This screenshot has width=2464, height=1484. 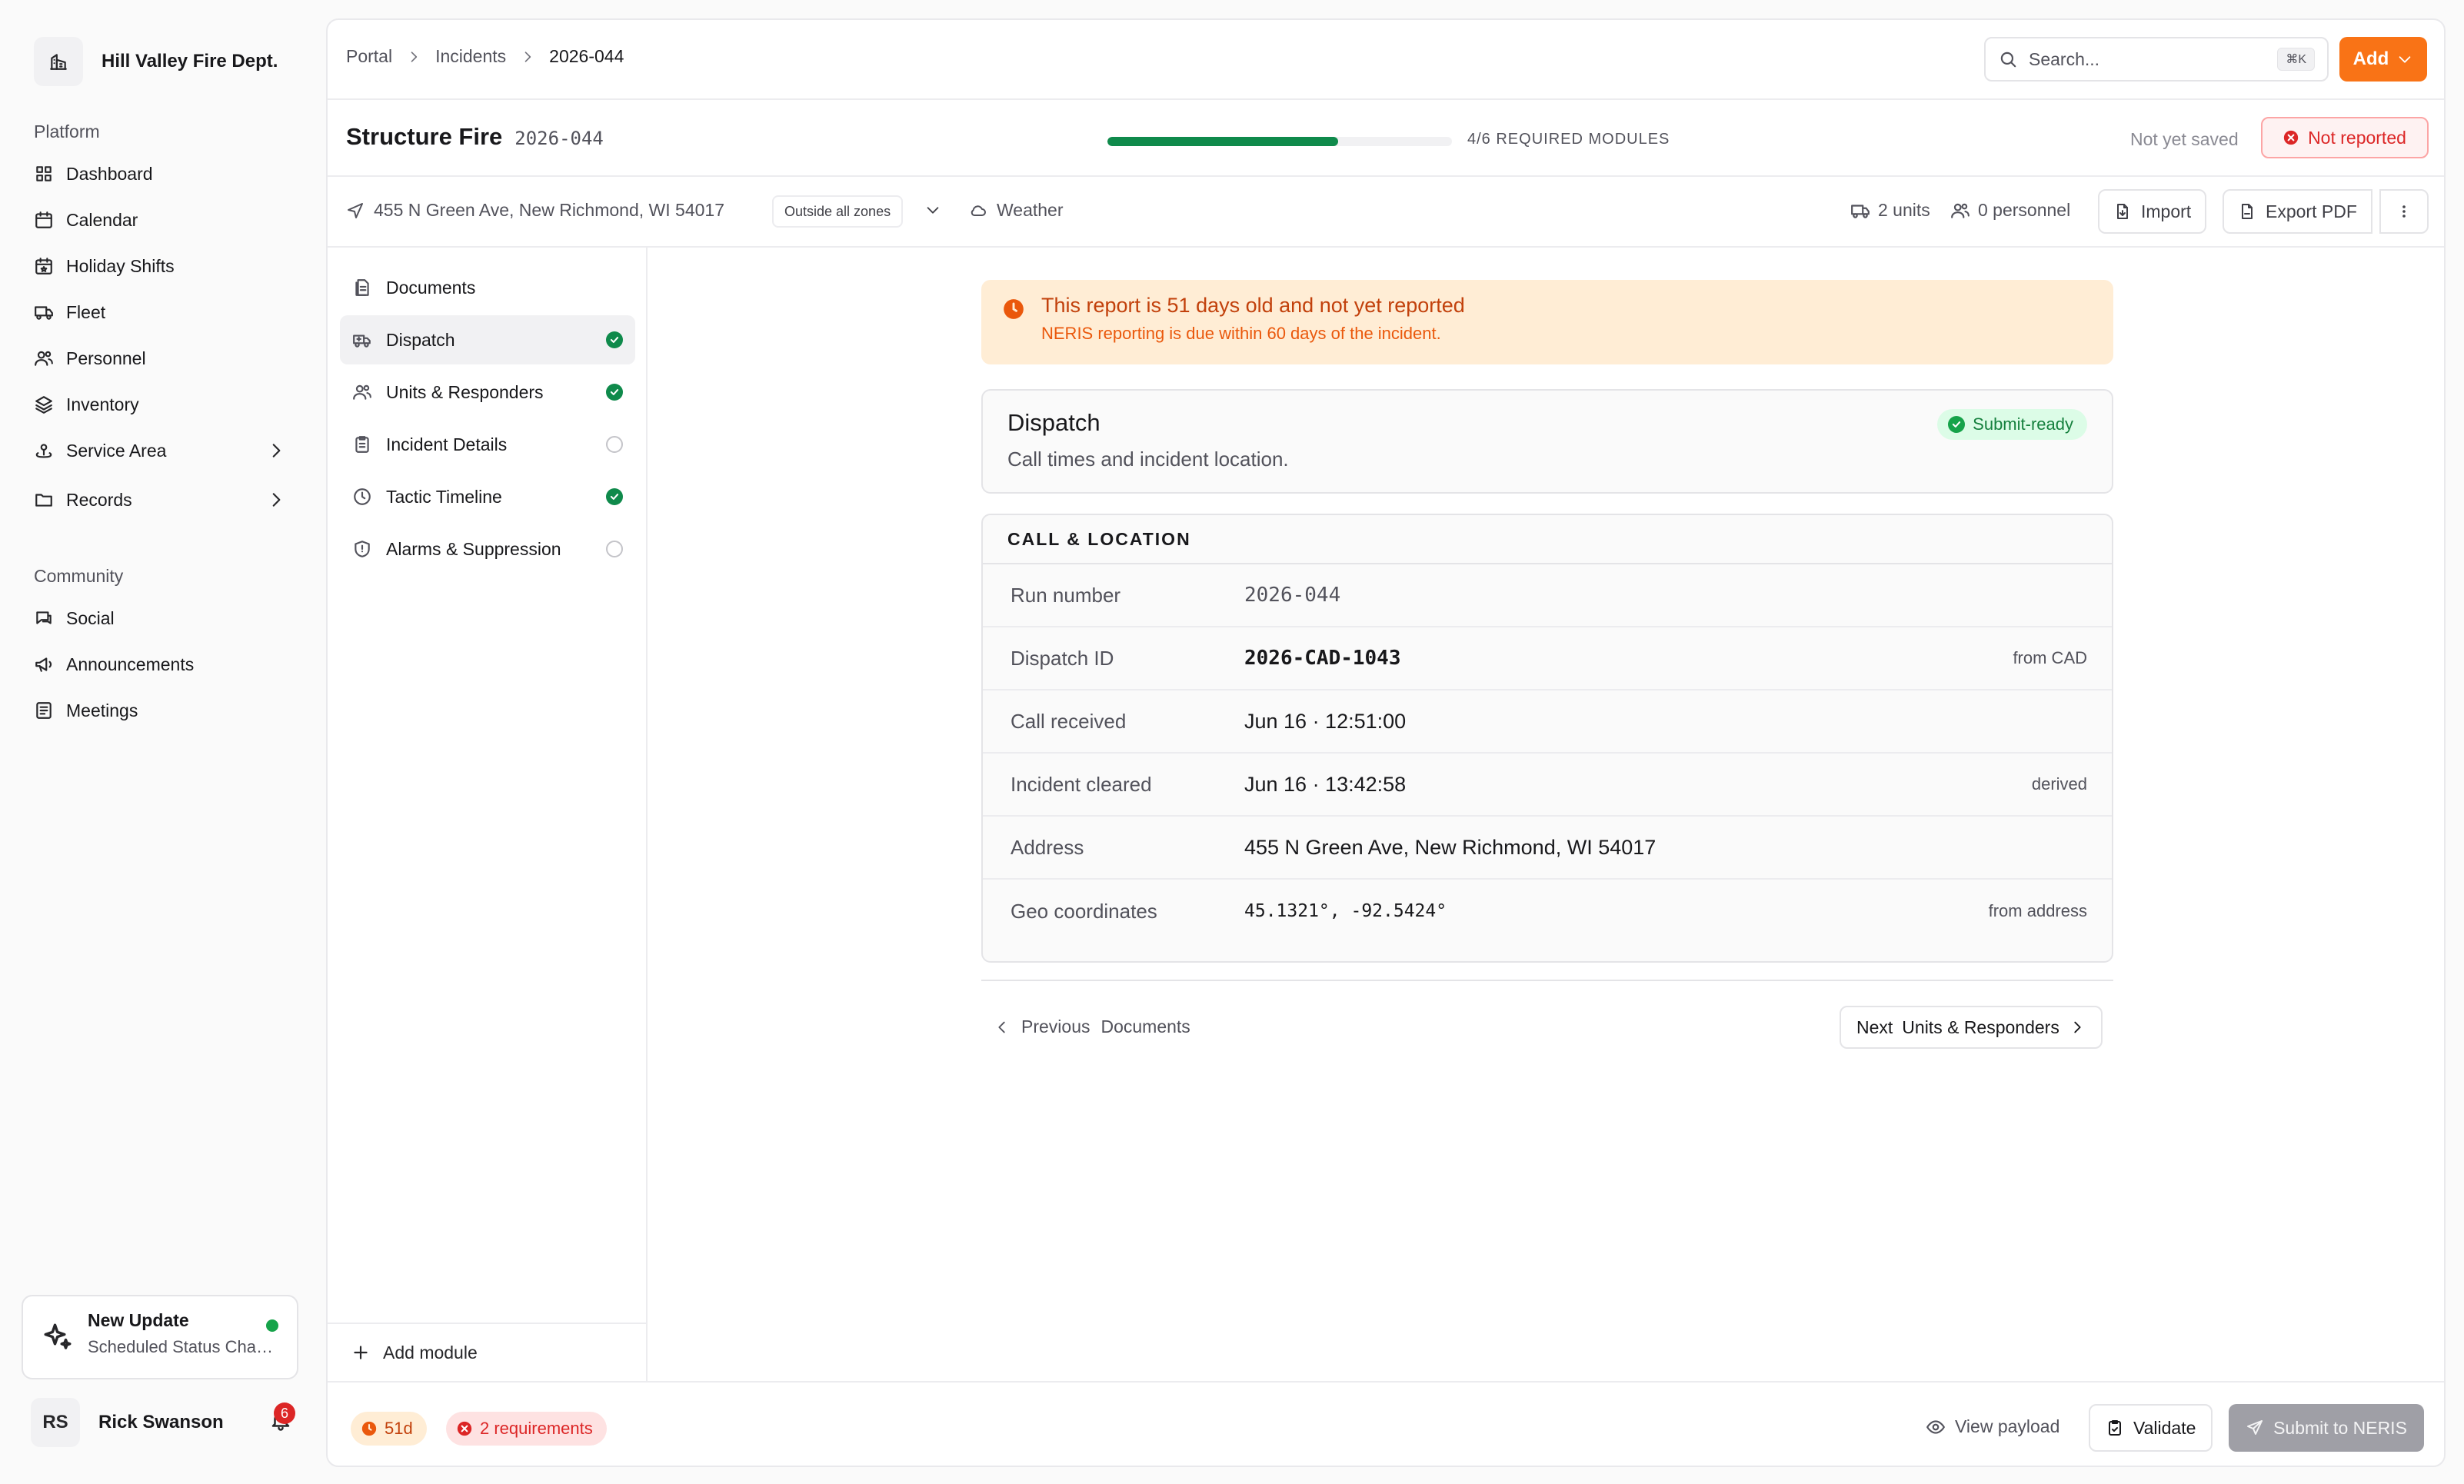 What do you see at coordinates (2296, 60) in the screenshot?
I see `search-shortcut: ⌘K` at bounding box center [2296, 60].